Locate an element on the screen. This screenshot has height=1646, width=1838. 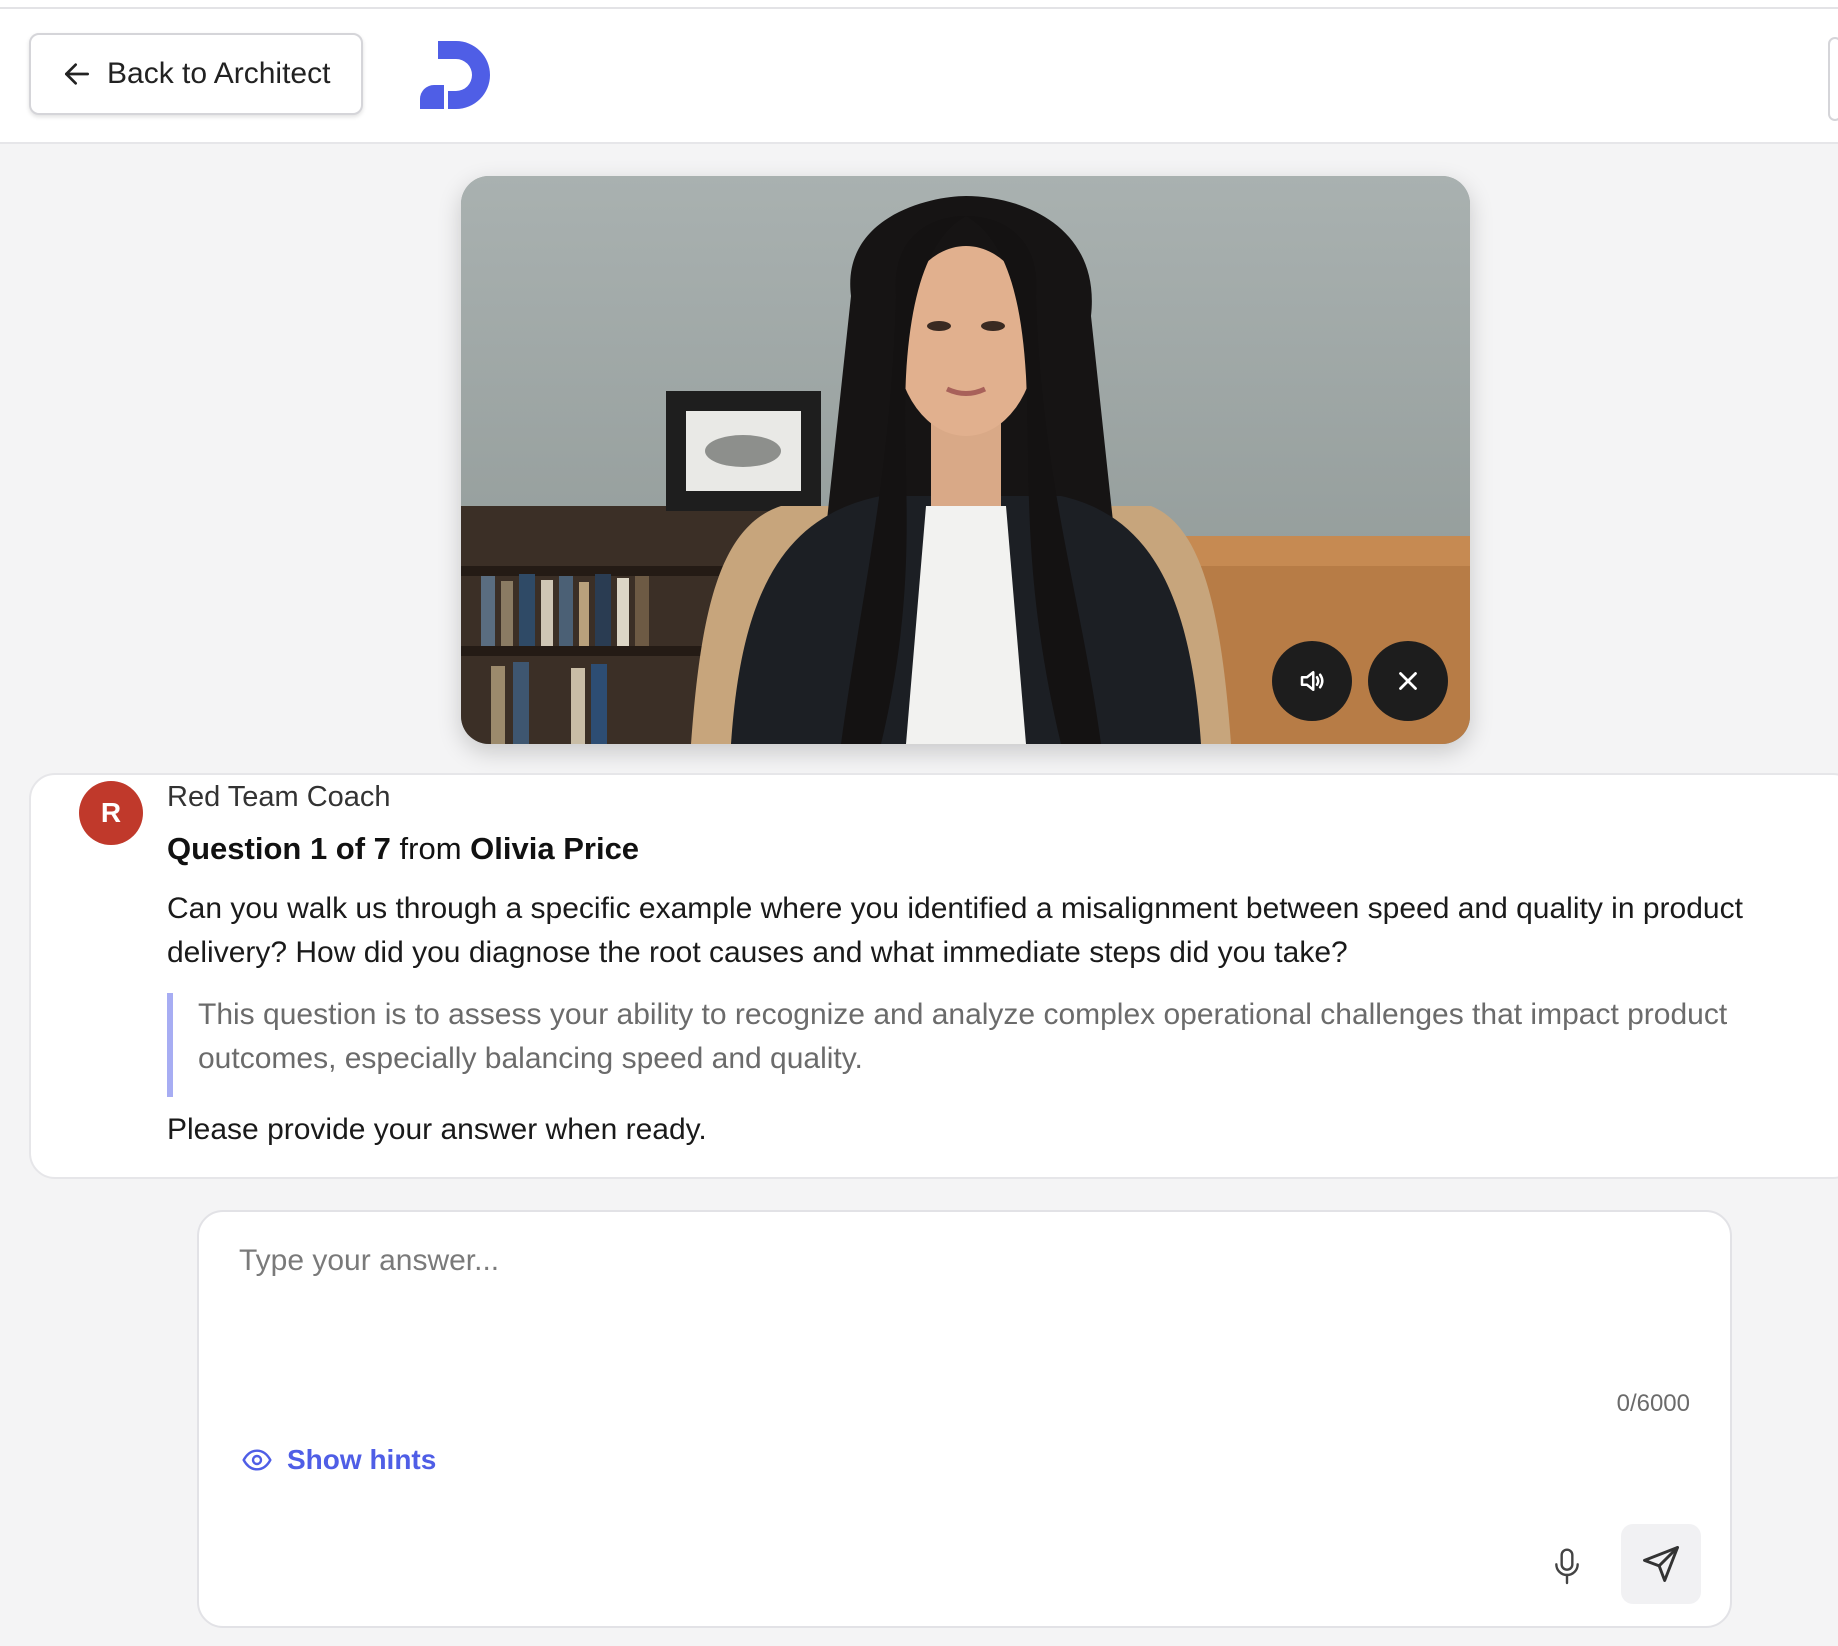
avatar: R is located at coordinates (111, 813).